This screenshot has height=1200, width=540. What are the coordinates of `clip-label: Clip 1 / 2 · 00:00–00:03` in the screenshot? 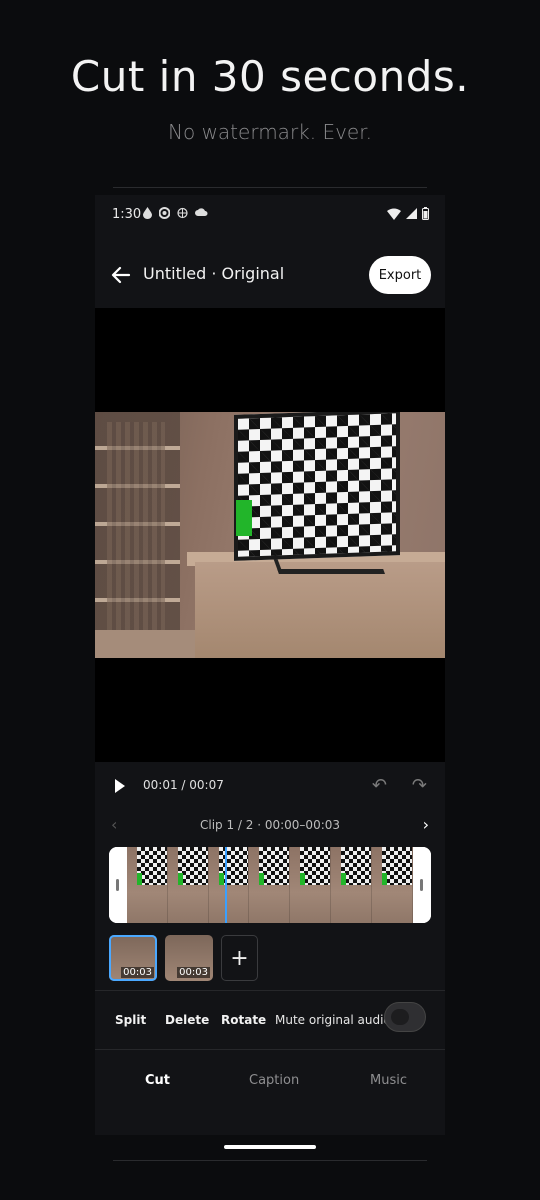 It's located at (270, 825).